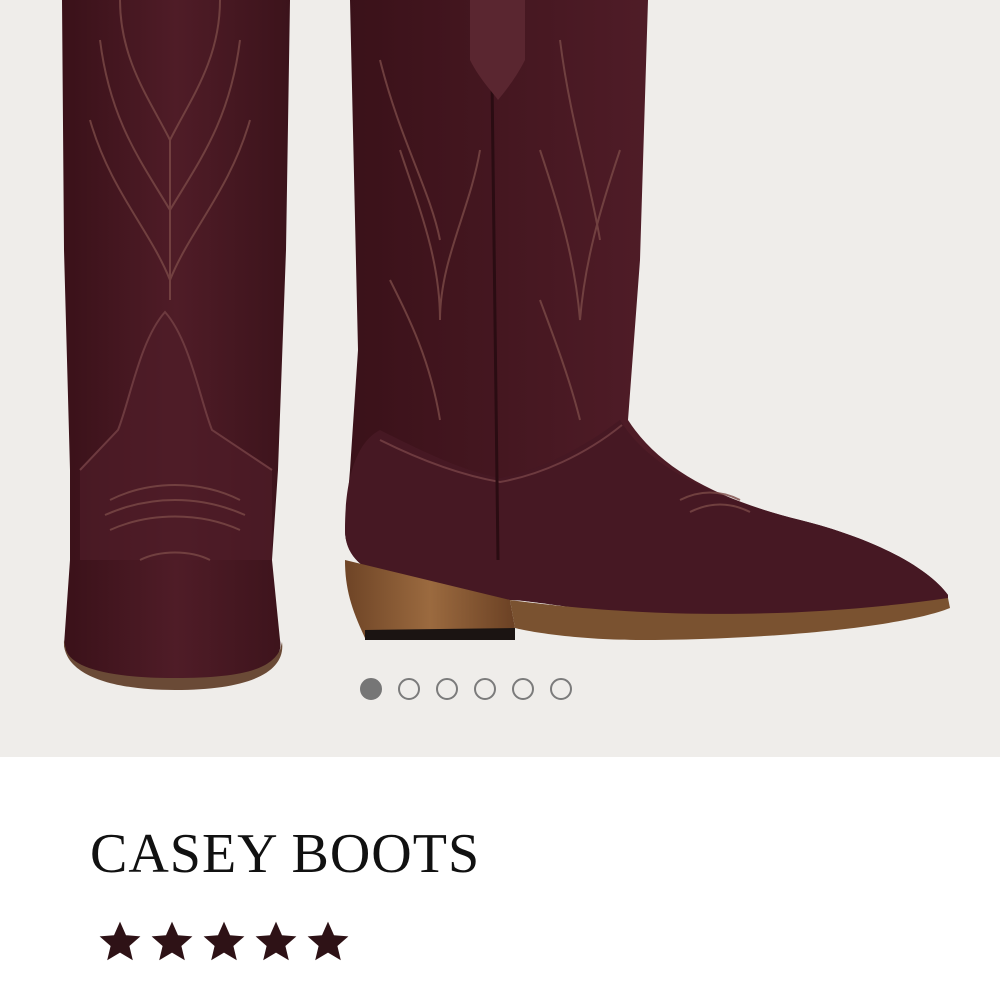 This screenshot has width=1000, height=1000. I want to click on star-rating, so click(224, 942).